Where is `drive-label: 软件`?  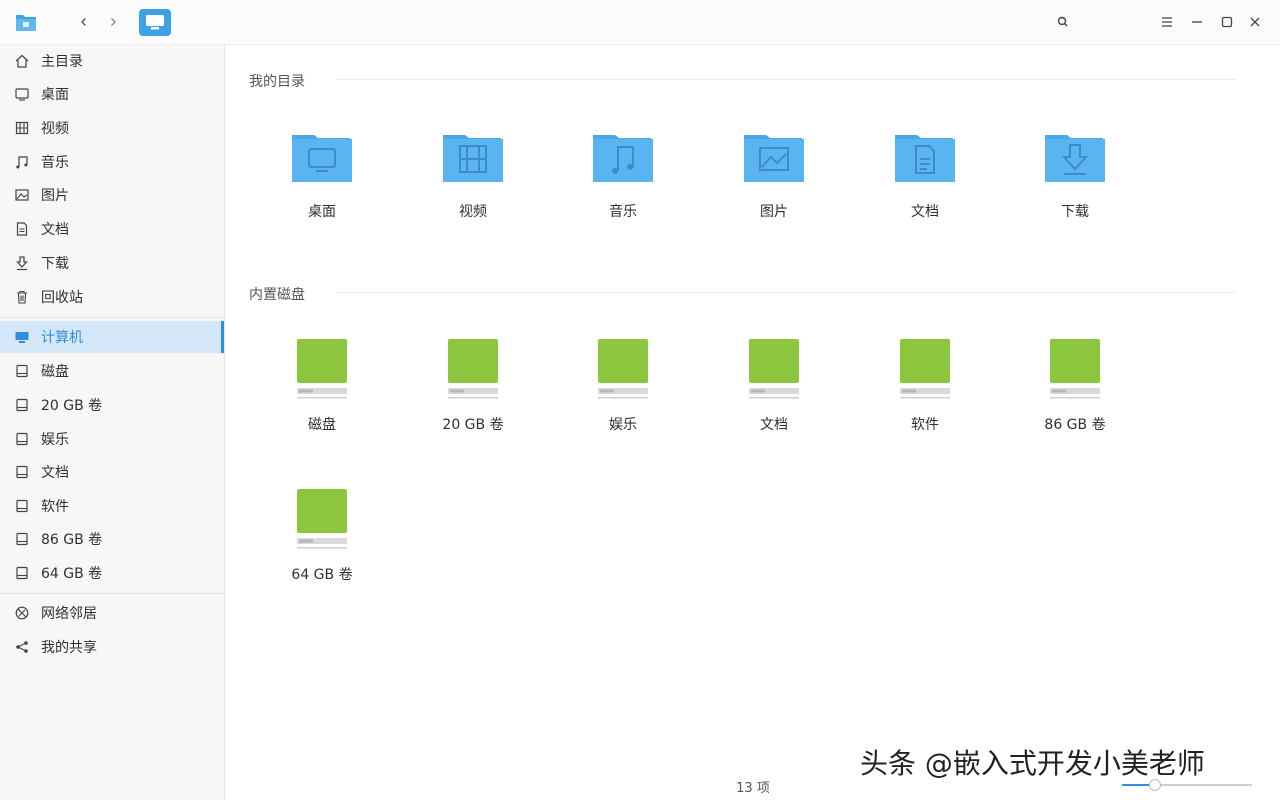
drive-label: 软件 is located at coordinates (925, 425).